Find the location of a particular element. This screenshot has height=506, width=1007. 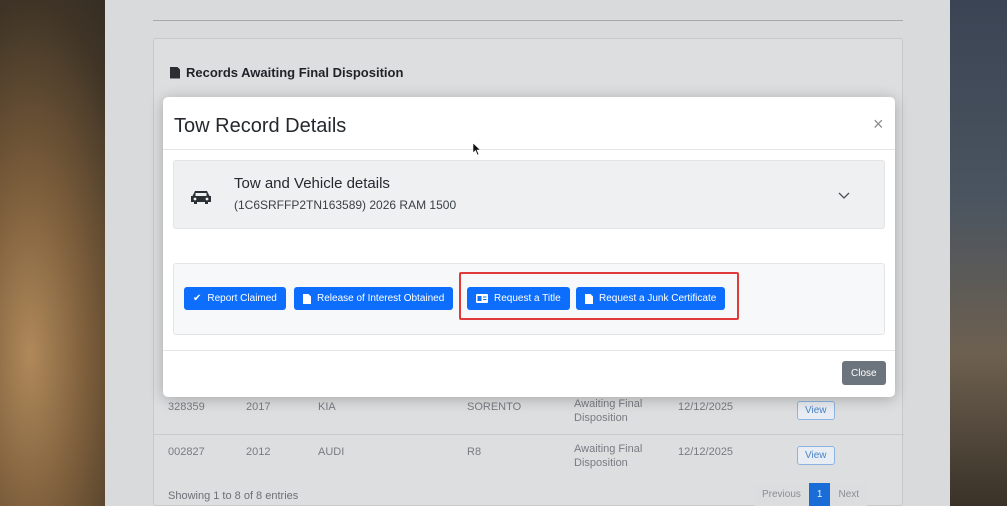

report-claimed-button: ✔ Report Claimed is located at coordinates (235, 298).